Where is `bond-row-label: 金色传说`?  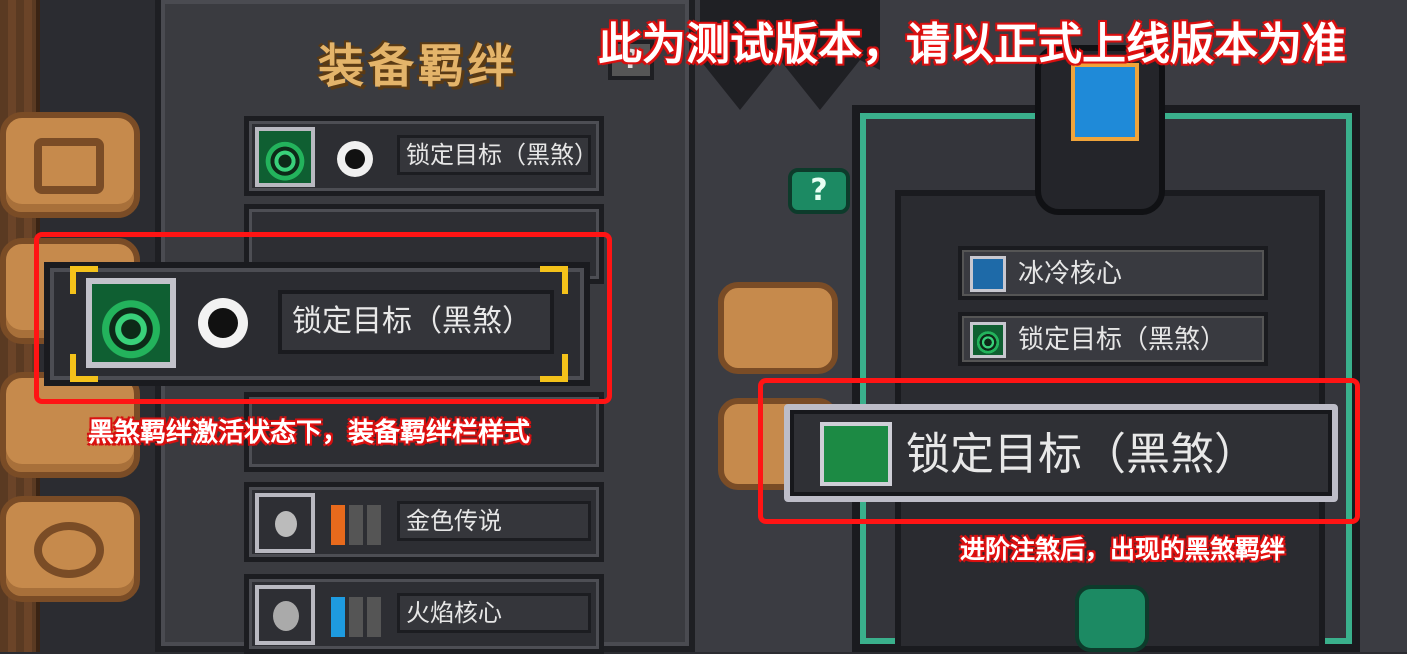
bond-row-label: 金色传说 is located at coordinates (494, 521).